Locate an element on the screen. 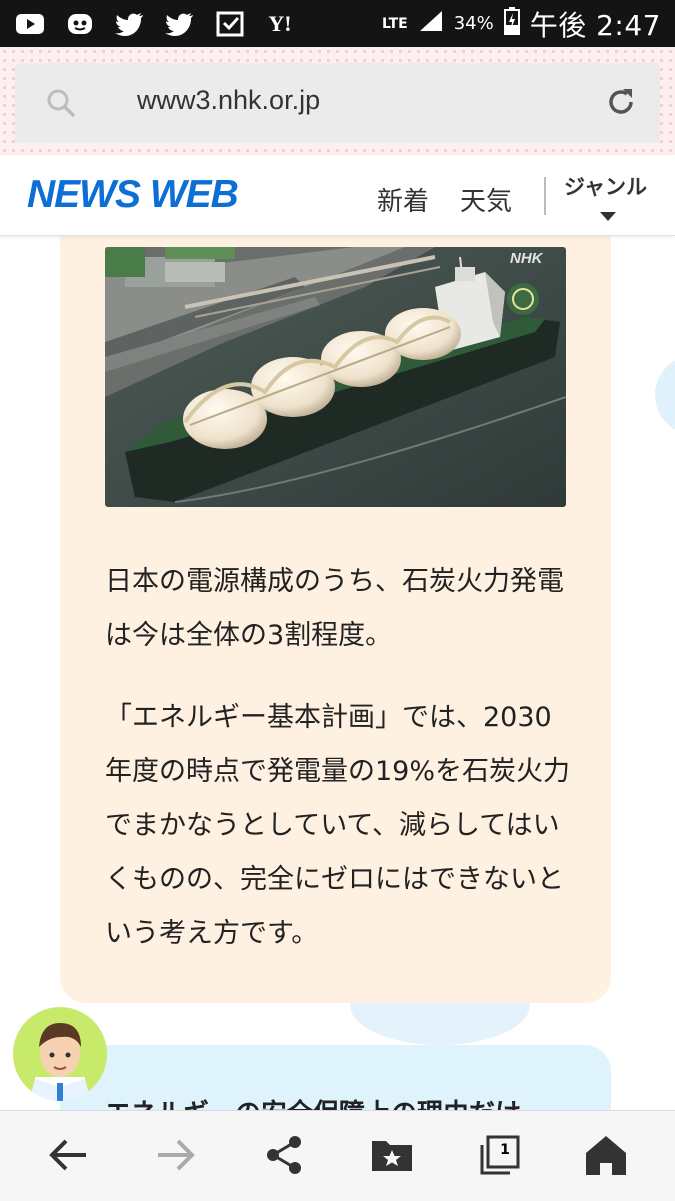 This screenshot has height=1201, width=675. article-paragraph: 日本の電源構成のうち、石炭火力発電は今は全体の3割程度。 is located at coordinates (334, 608).